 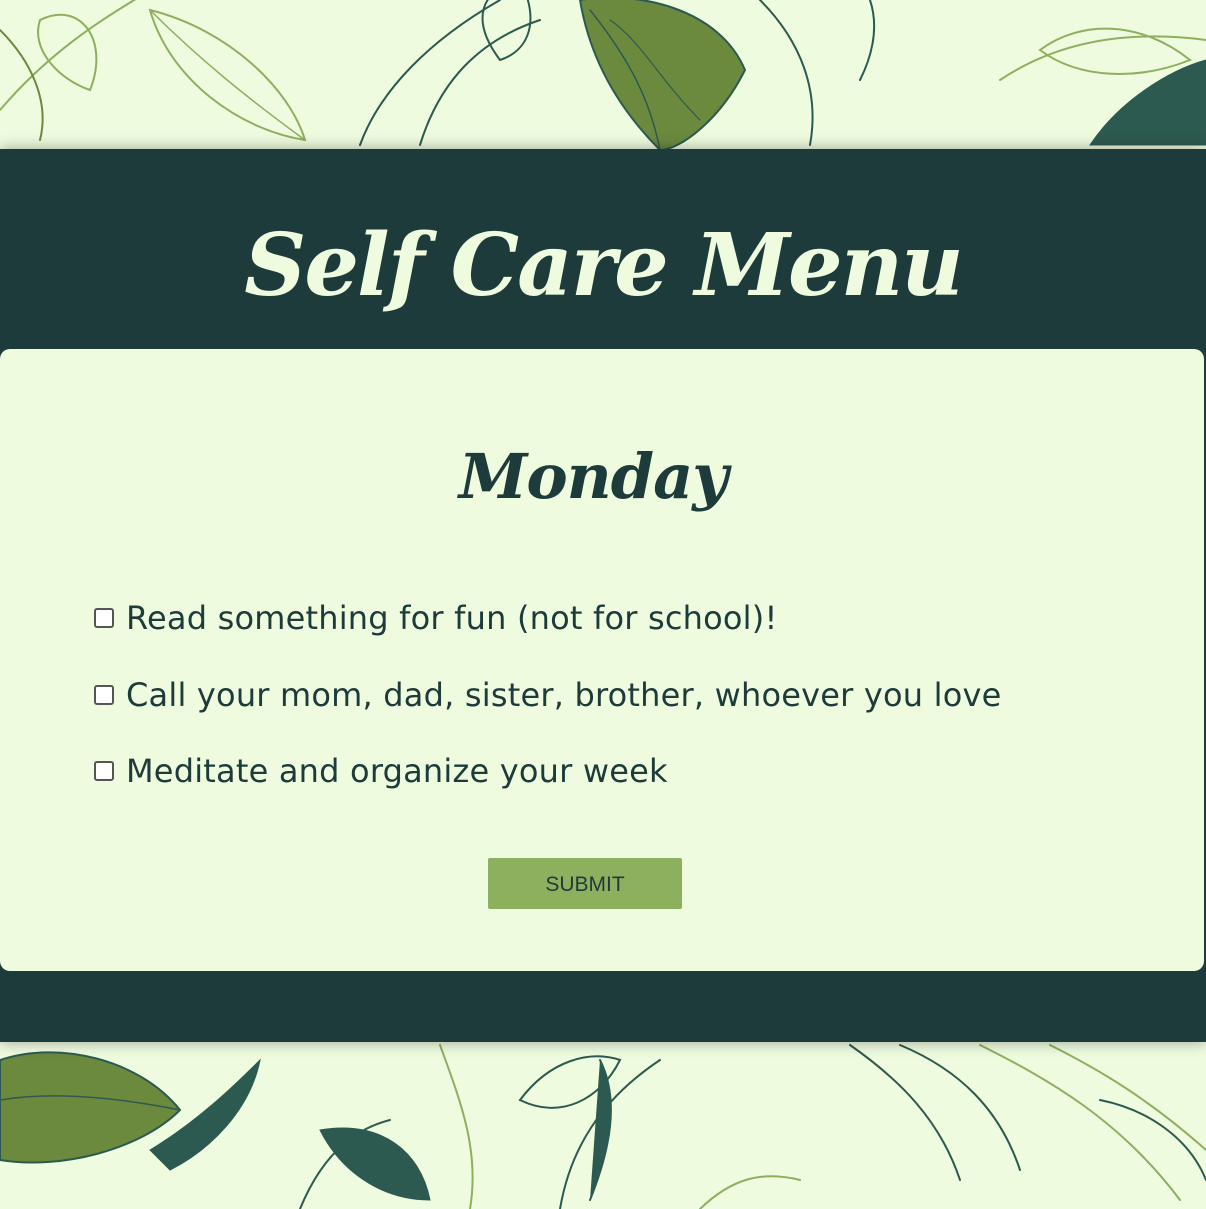 What do you see at coordinates (397, 771) in the screenshot?
I see `task-label: Meditate and organize your week` at bounding box center [397, 771].